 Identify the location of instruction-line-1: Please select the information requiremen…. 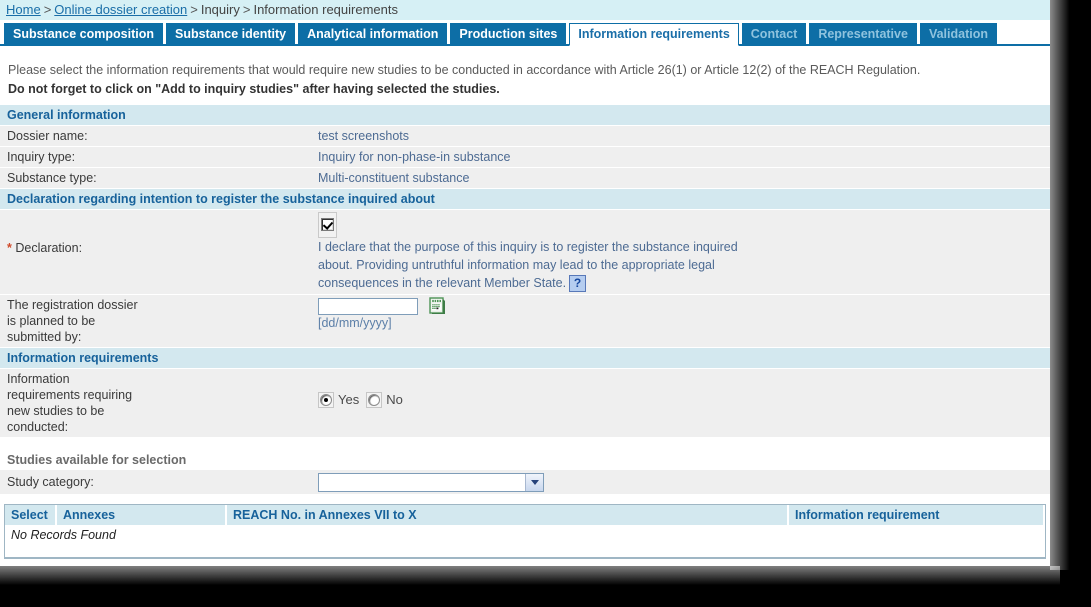
(464, 70).